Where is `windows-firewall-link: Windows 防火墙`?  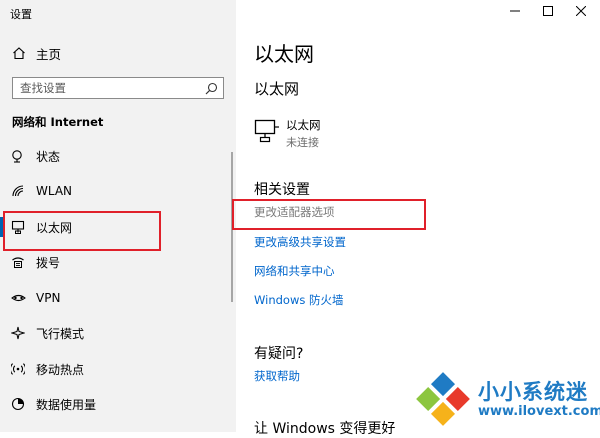 windows-firewall-link: Windows 防火墙 is located at coordinates (299, 300).